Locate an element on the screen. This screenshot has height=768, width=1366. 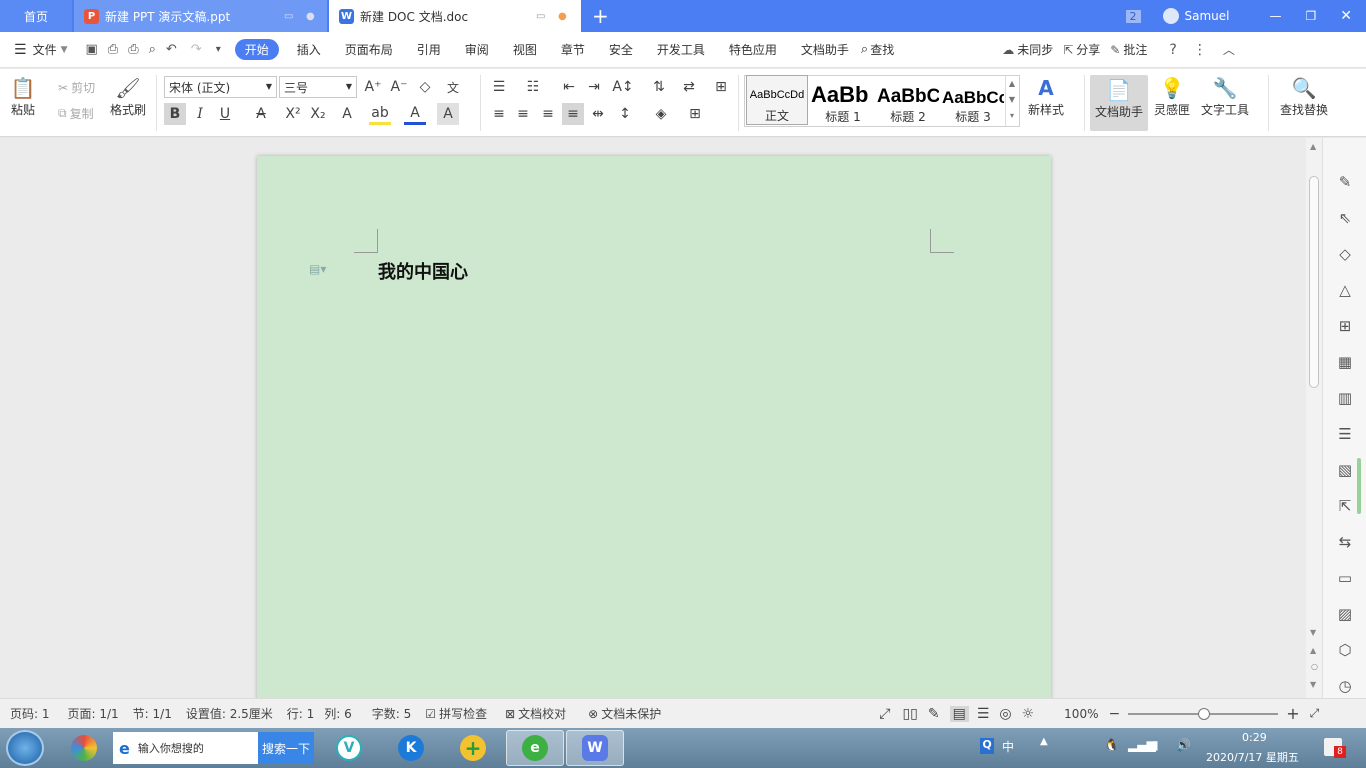
borders-icon: ⊞ is located at coordinates (695, 114).